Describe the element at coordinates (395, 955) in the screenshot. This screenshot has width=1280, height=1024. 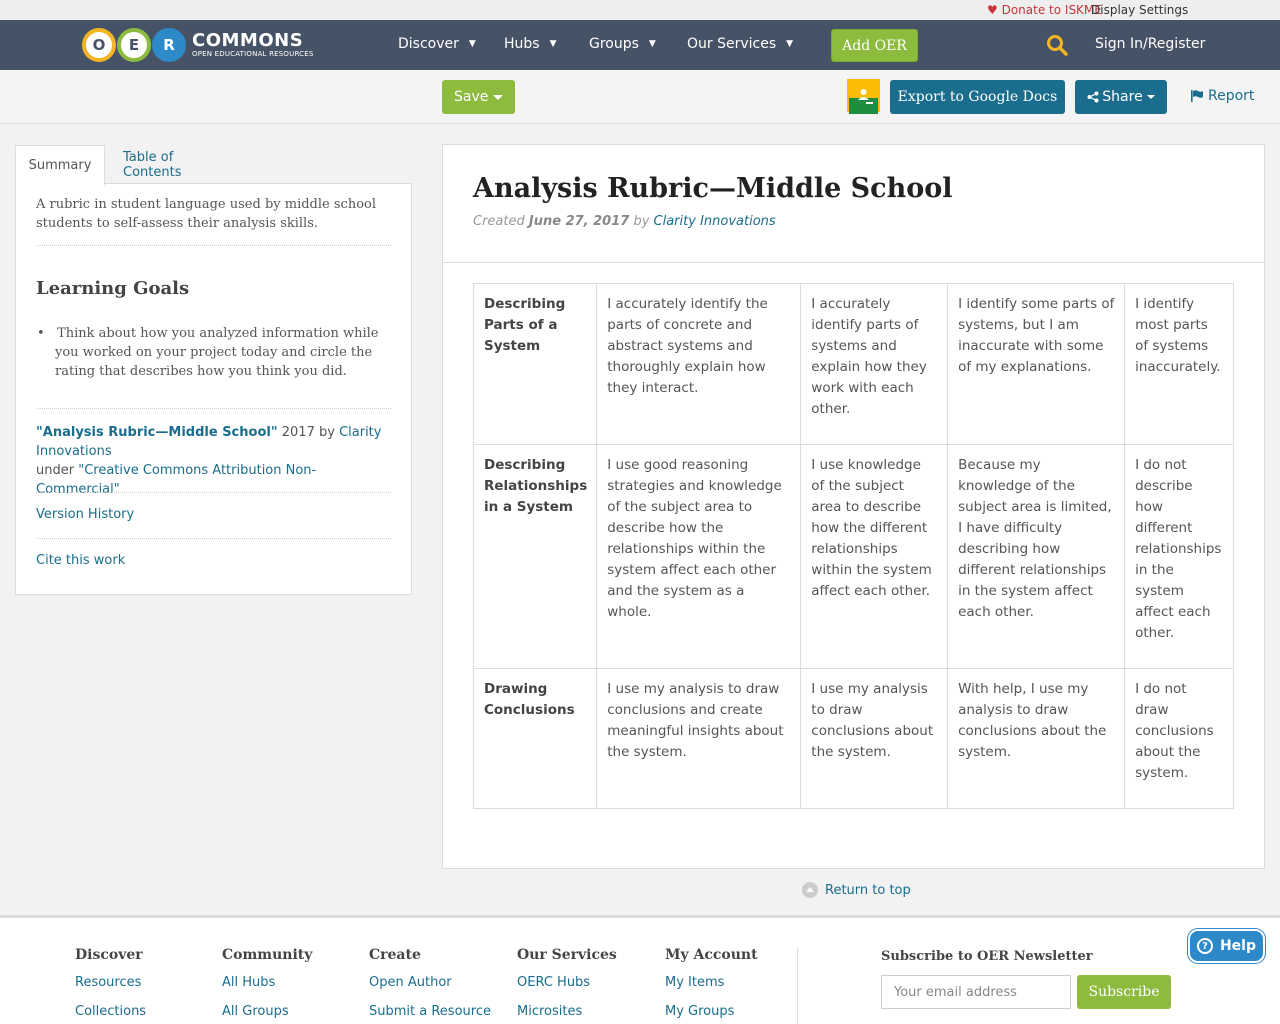
I see `footer-heading: Create` at that location.